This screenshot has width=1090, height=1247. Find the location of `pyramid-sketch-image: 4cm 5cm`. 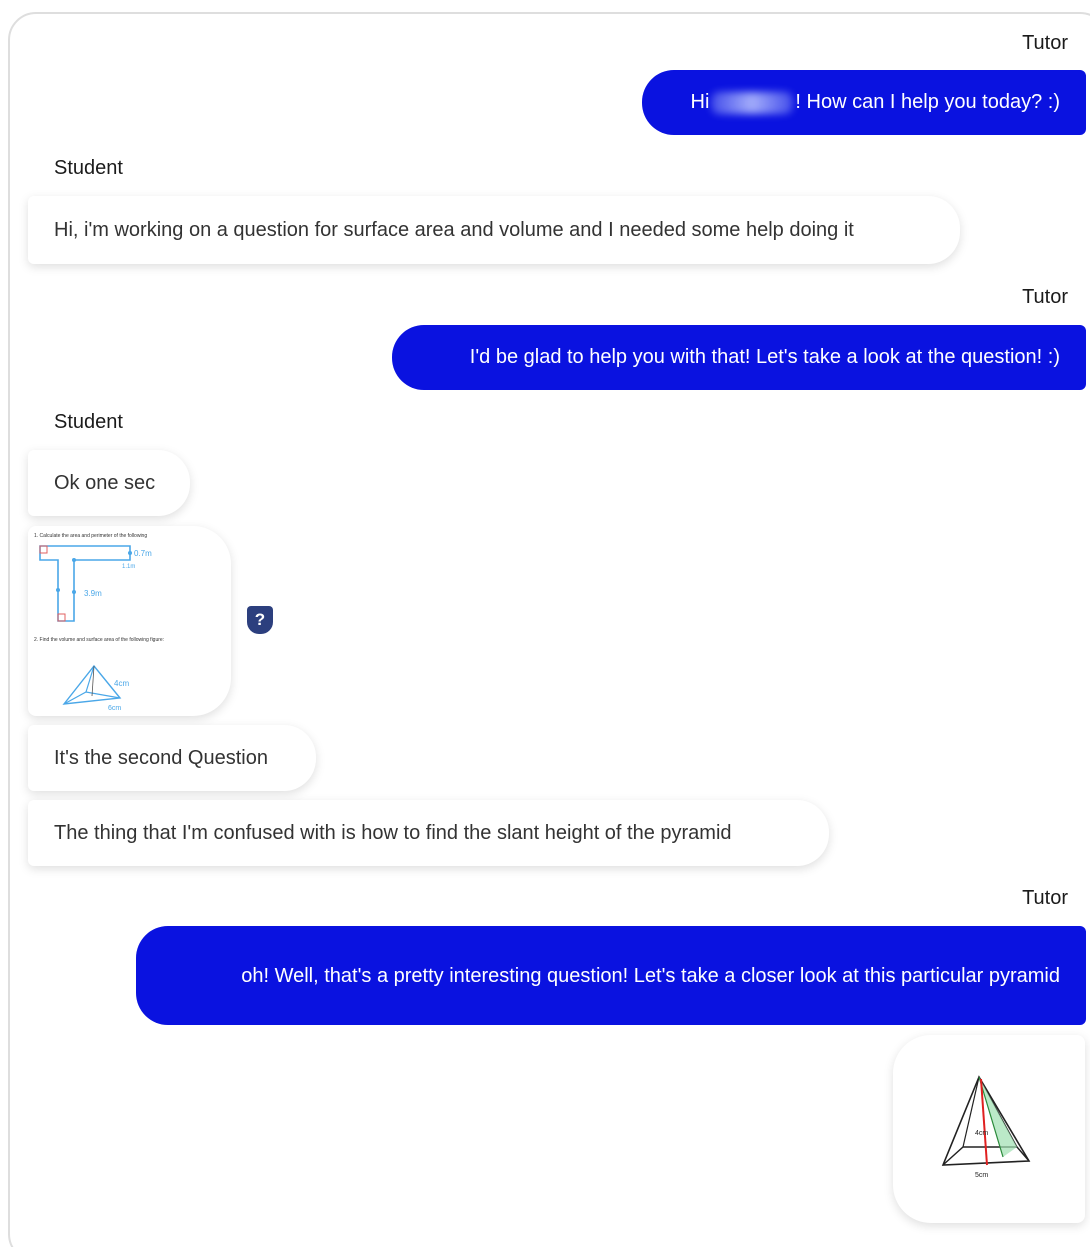

pyramid-sketch-image: 4cm 5cm is located at coordinates (989, 1129).